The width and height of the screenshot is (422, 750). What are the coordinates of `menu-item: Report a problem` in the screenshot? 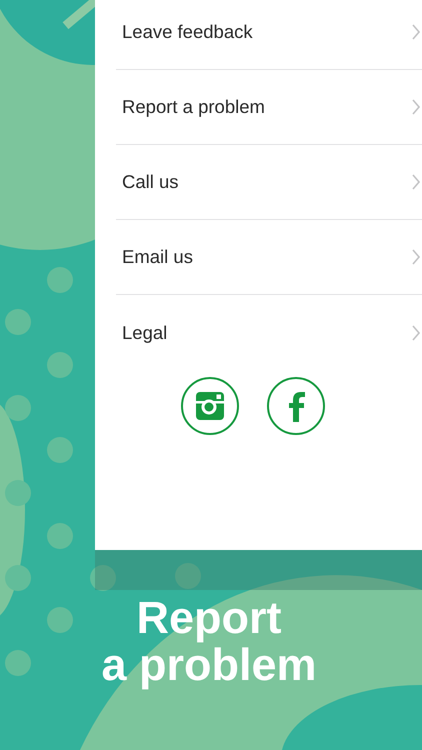 It's located at (269, 107).